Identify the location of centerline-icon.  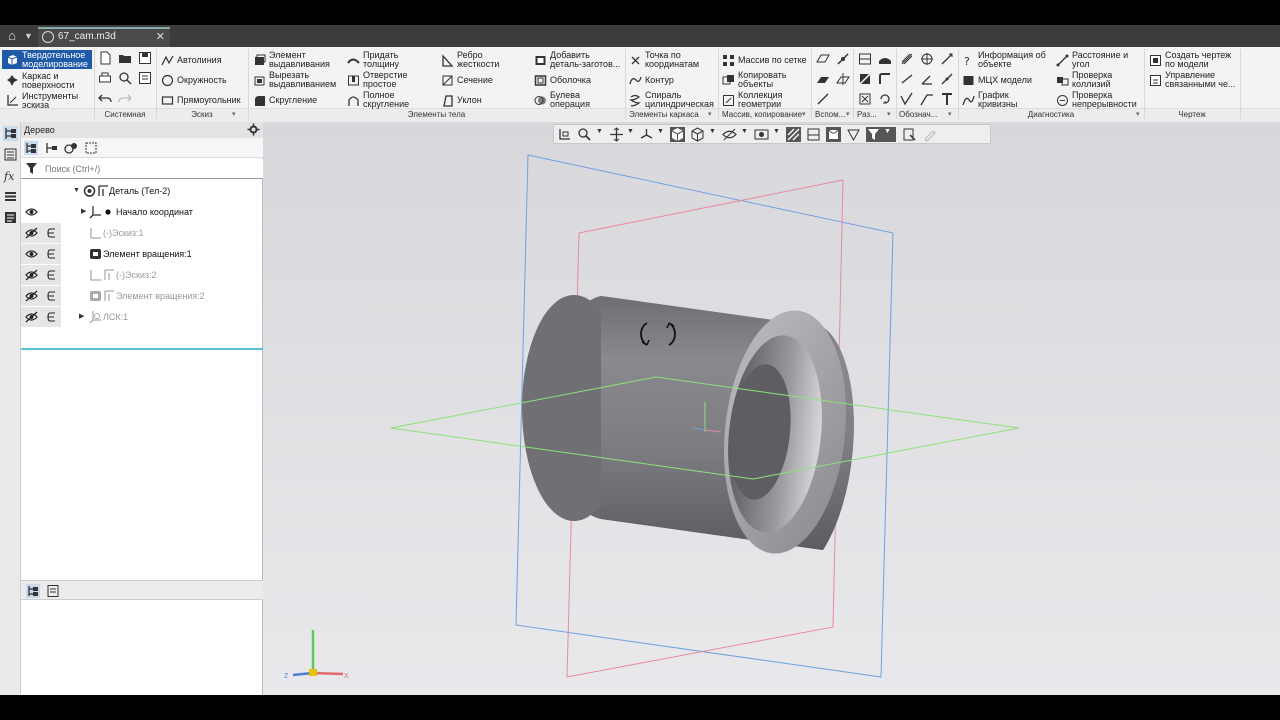
(927, 59).